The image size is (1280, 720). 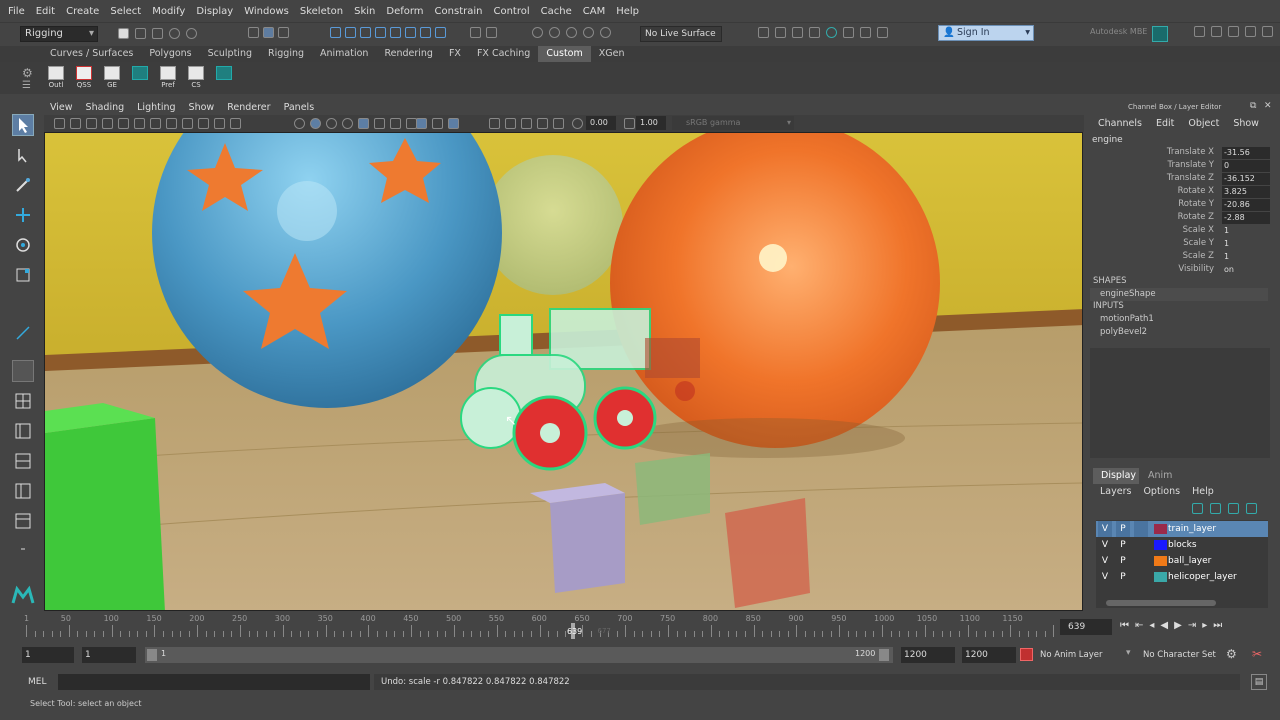 What do you see at coordinates (395, 32) in the screenshot?
I see `mask-deformations-icon` at bounding box center [395, 32].